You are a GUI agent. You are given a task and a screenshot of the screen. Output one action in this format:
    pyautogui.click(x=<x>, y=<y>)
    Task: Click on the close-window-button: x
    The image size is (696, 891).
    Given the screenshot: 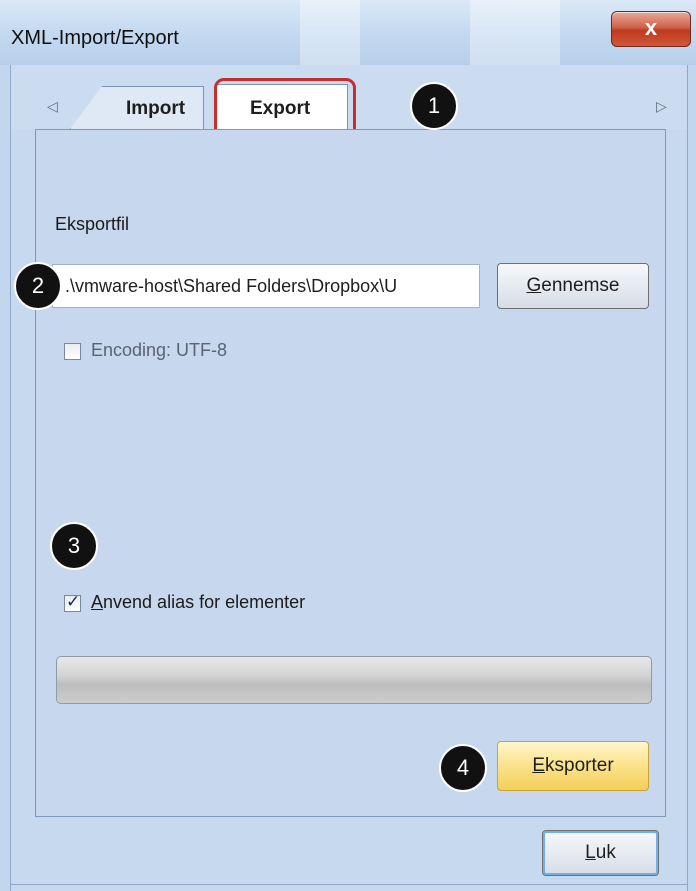 What is the action you would take?
    pyautogui.click(x=651, y=29)
    